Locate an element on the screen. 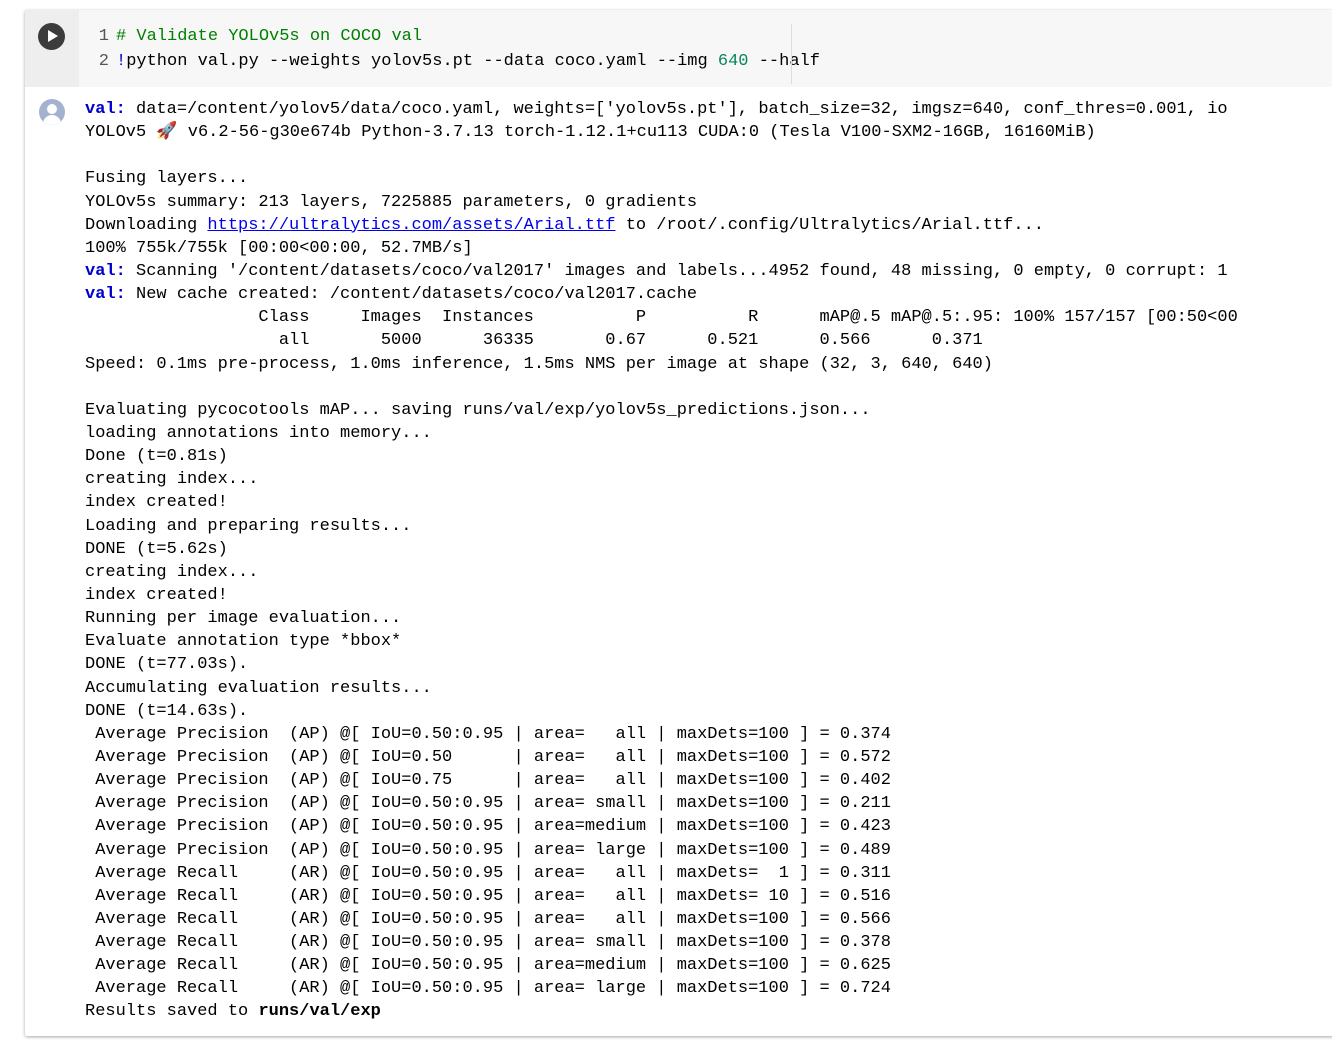 The image size is (1332, 1056). shell-bang: ! is located at coordinates (121, 61).